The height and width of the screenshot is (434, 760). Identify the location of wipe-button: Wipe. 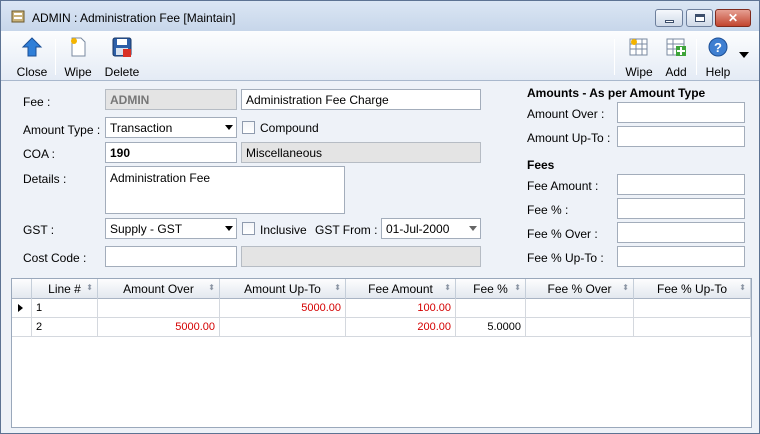
(78, 56).